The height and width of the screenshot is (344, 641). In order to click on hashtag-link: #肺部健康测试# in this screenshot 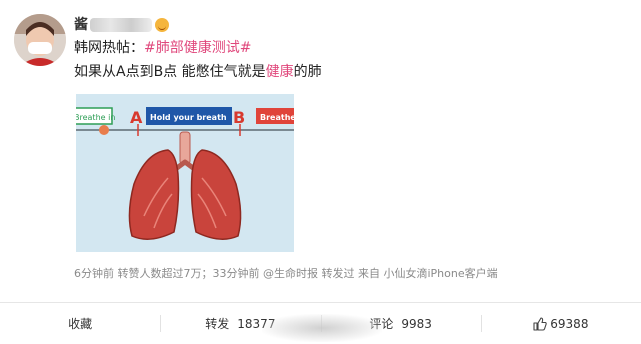, I will do `click(197, 48)`.